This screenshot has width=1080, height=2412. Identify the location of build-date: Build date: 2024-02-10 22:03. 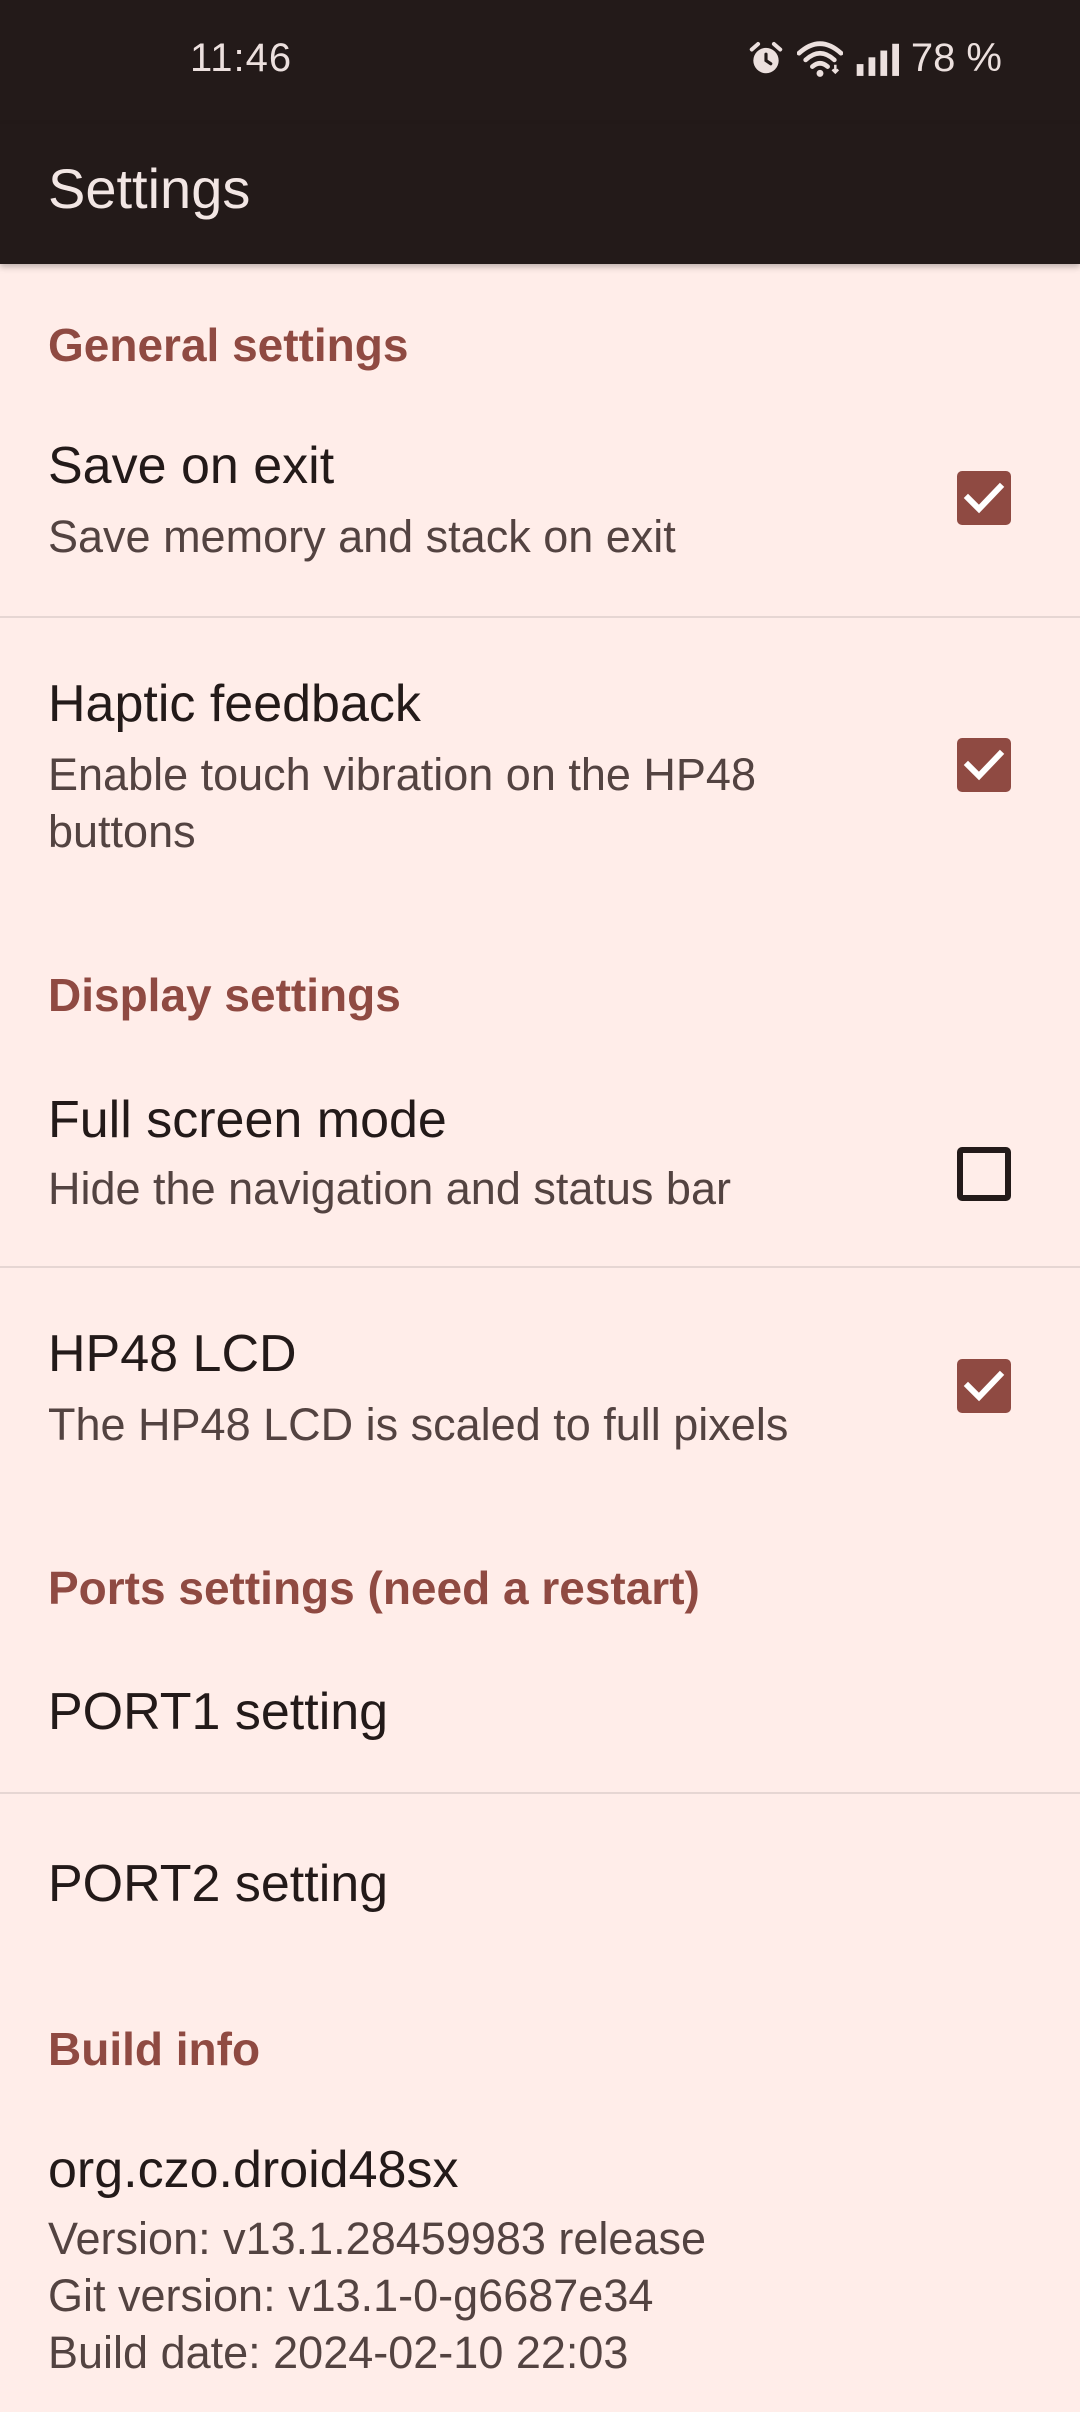
(338, 2352).